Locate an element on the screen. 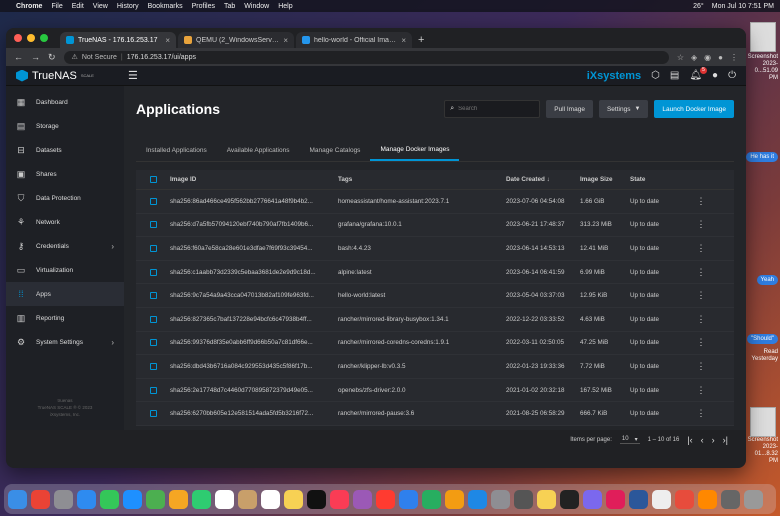 This screenshot has height=516, width=780. first-page-icon: |‹ is located at coordinates (689, 440).